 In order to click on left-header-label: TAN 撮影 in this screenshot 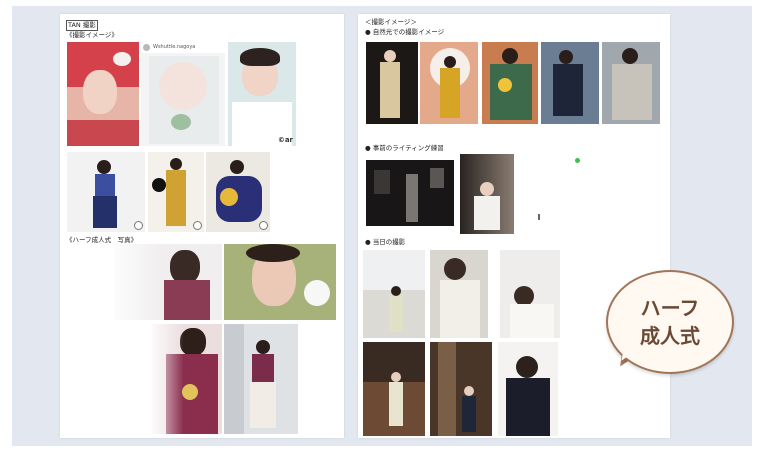, I will do `click(82, 25)`.